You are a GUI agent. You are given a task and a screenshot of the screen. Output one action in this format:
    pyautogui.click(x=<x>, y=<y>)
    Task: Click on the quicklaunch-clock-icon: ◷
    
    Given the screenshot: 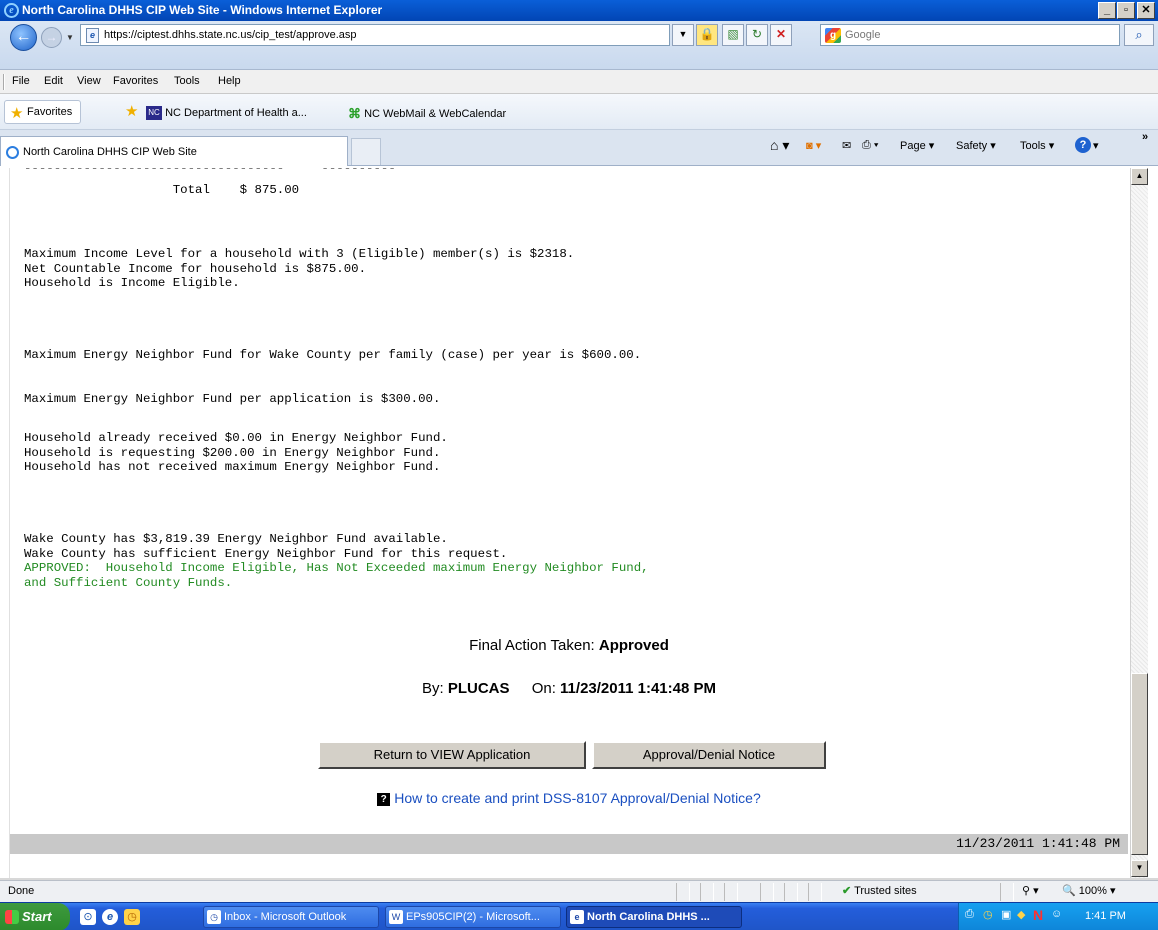 What is the action you would take?
    pyautogui.click(x=132, y=917)
    